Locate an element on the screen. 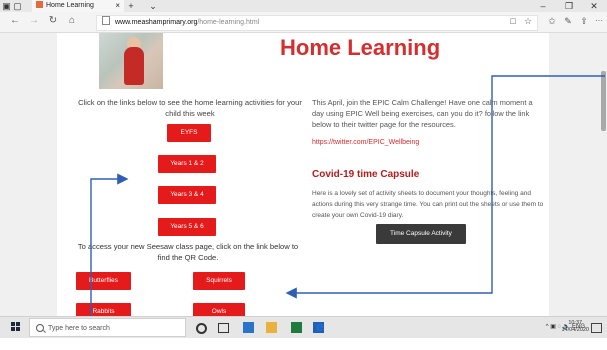 The width and height of the screenshot is (607, 350). notes-pen-icon: ✎ is located at coordinates (568, 21).